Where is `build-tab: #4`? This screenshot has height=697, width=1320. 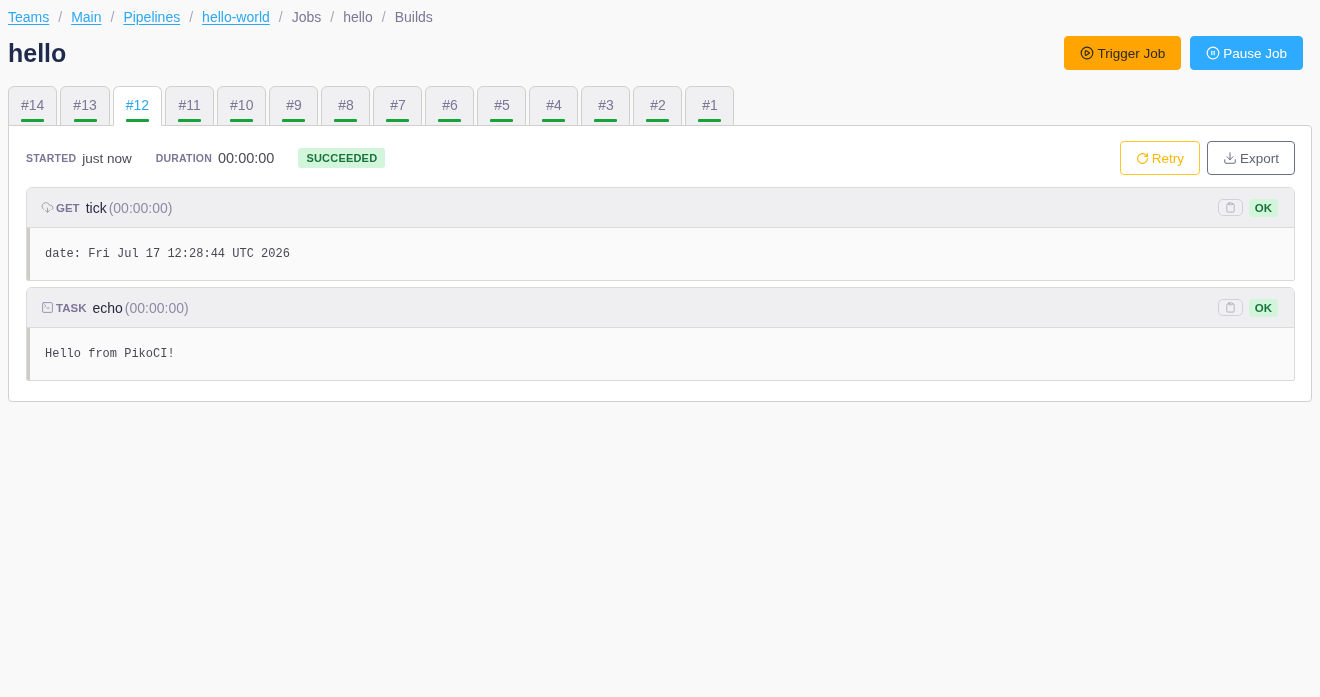 build-tab: #4 is located at coordinates (554, 106).